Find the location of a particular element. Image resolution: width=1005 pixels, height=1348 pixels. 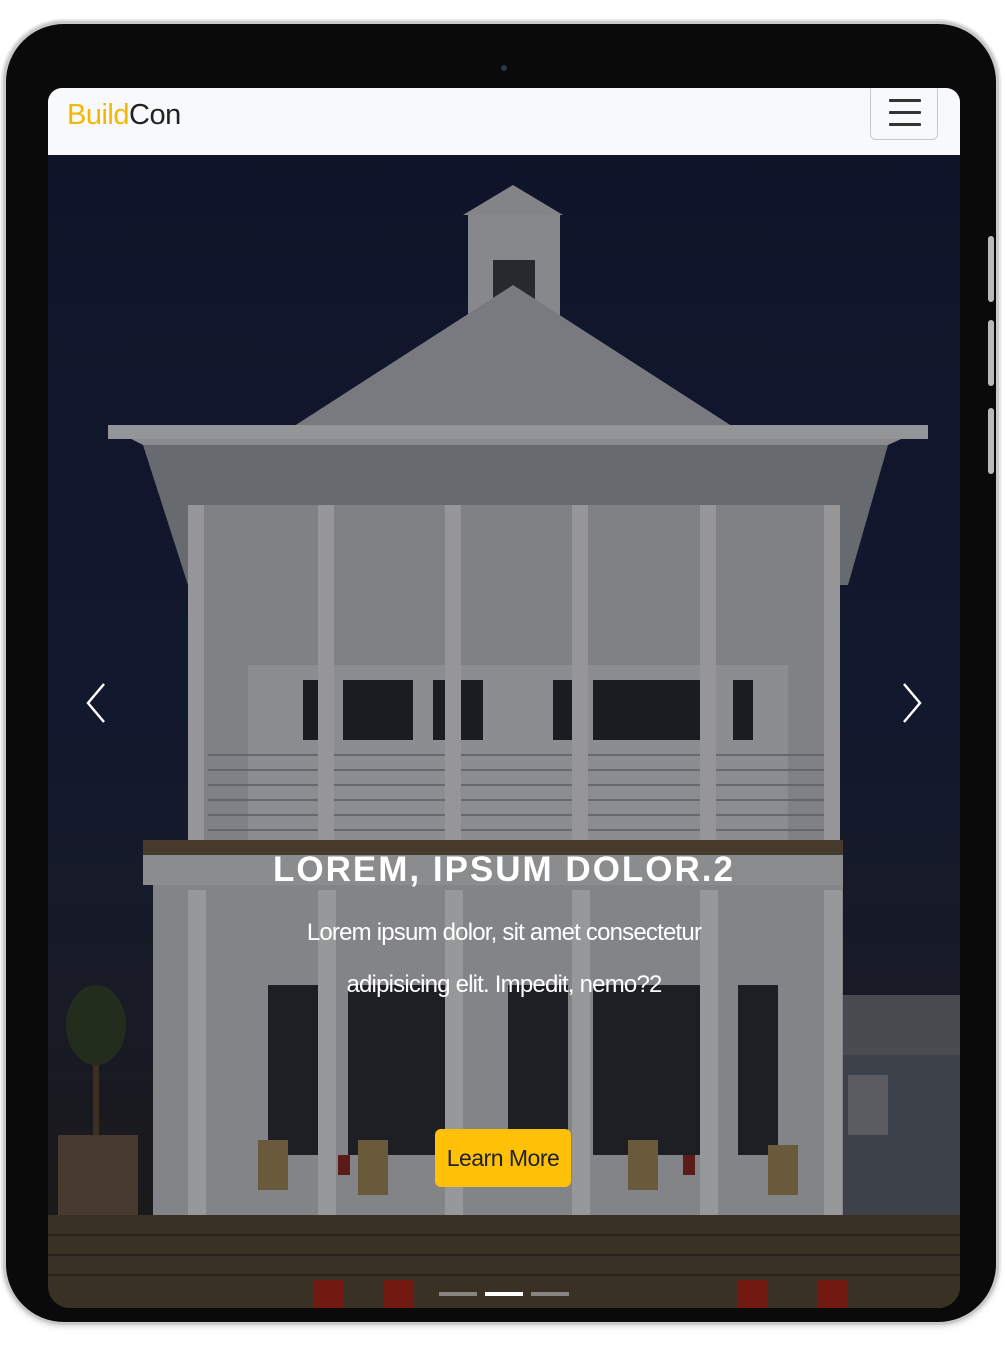

front-camera is located at coordinates (504, 68).